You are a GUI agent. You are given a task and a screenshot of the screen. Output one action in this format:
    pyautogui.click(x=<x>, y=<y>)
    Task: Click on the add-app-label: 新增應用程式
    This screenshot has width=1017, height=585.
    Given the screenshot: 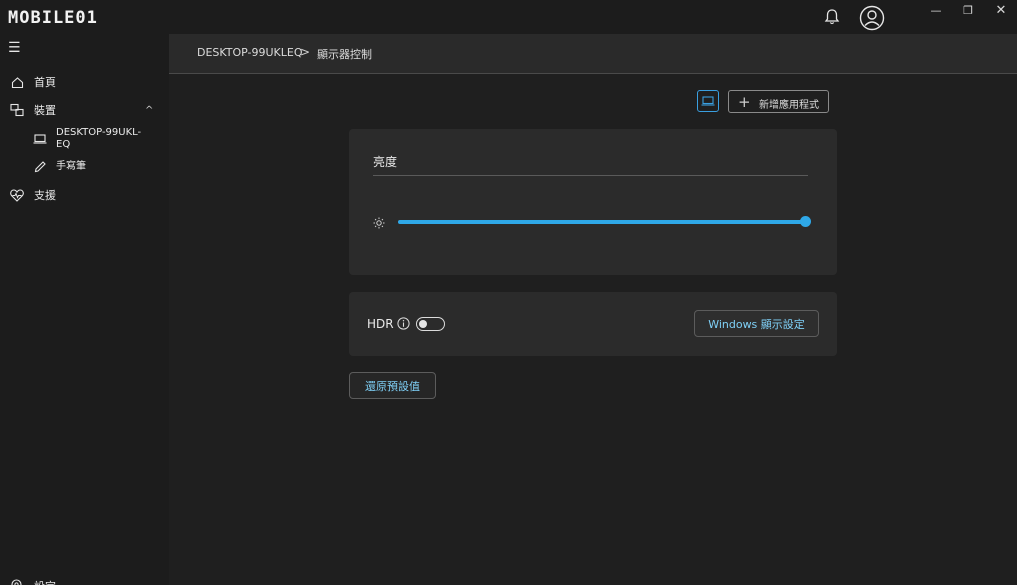 What is the action you would take?
    pyautogui.click(x=789, y=105)
    